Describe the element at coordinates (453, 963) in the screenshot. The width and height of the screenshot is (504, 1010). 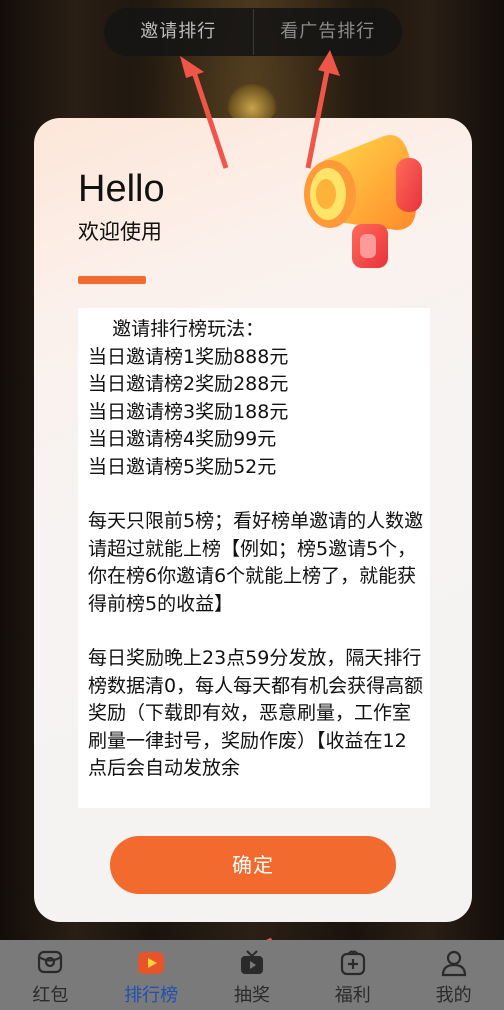
I see `user-icon` at that location.